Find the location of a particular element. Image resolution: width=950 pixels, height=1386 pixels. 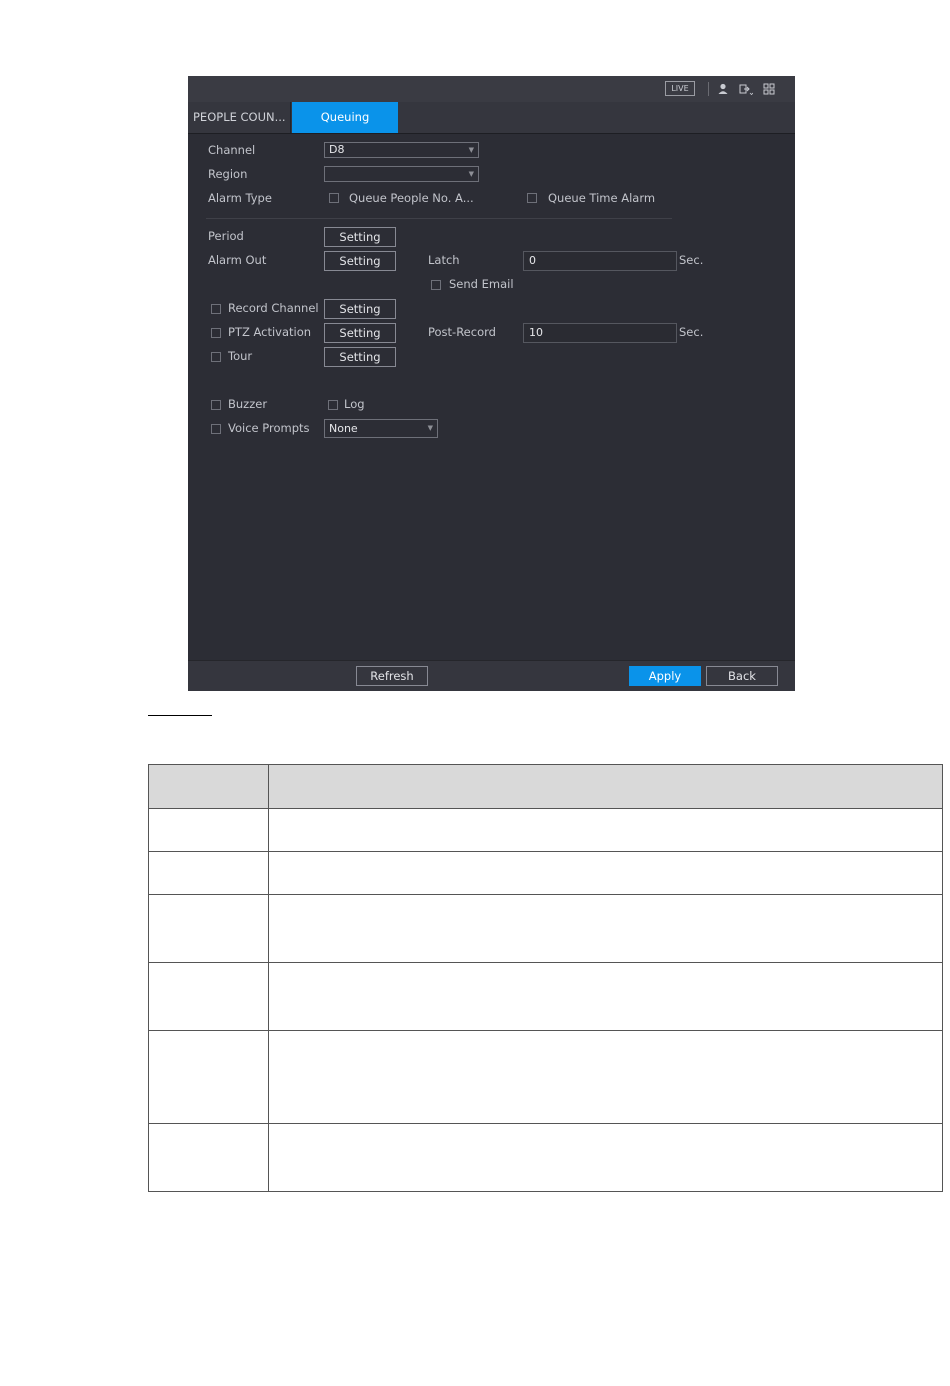

channel-label: Channel is located at coordinates (232, 150).